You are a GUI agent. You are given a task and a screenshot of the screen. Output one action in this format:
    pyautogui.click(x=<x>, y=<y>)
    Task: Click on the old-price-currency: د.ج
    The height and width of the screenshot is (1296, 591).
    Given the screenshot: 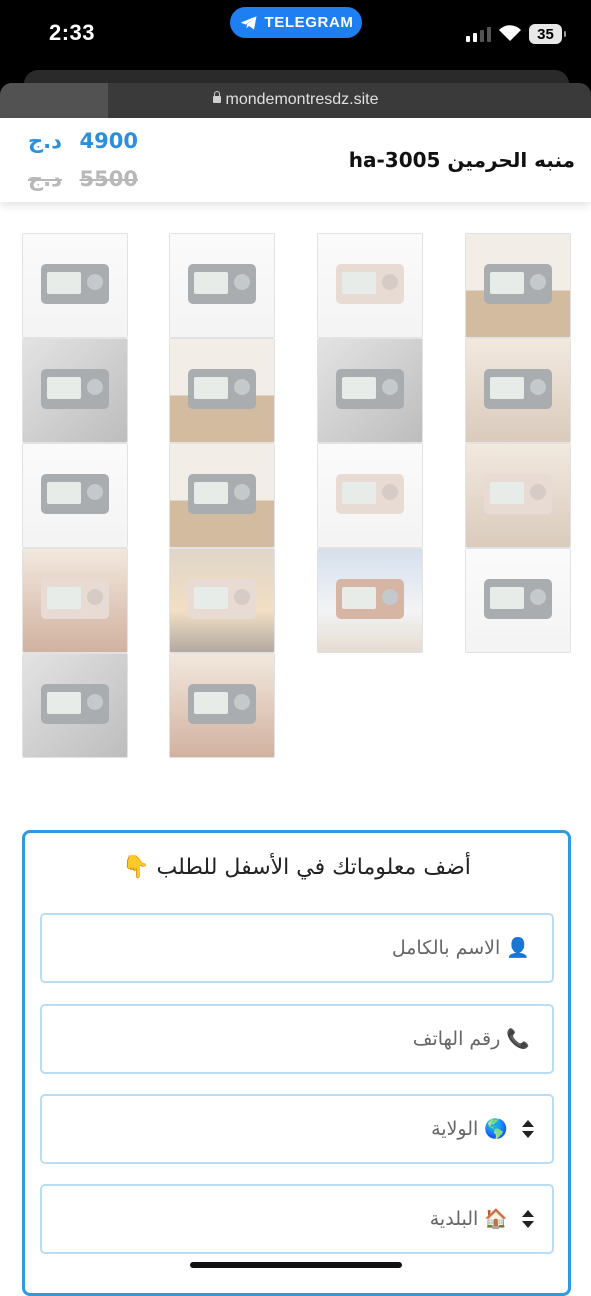 What is the action you would take?
    pyautogui.click(x=45, y=179)
    